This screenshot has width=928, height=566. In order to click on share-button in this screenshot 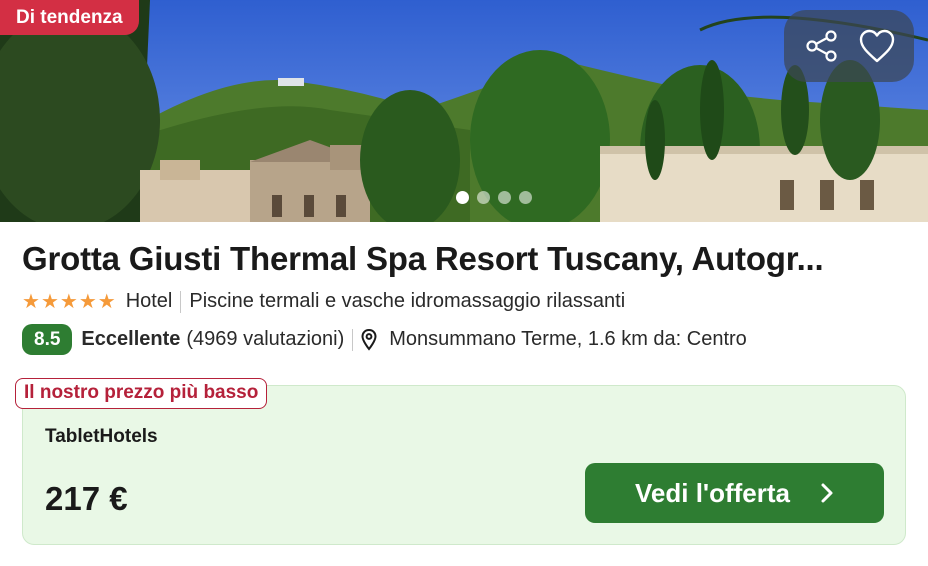, I will do `click(822, 46)`.